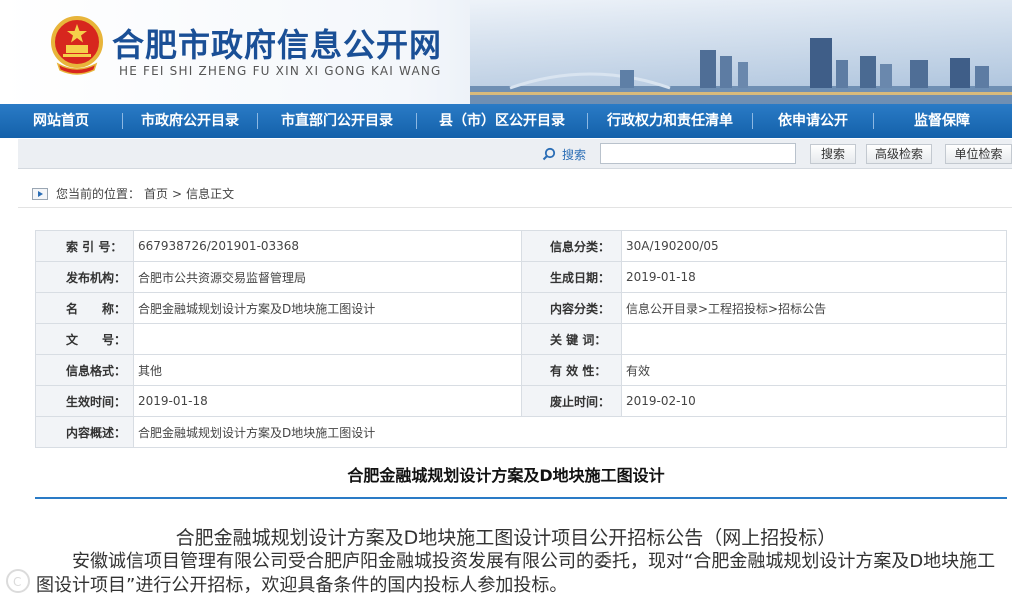 The height and width of the screenshot is (597, 1012). Describe the element at coordinates (156, 193) in the screenshot. I see `breadcrumb-home-link: 首页` at that location.